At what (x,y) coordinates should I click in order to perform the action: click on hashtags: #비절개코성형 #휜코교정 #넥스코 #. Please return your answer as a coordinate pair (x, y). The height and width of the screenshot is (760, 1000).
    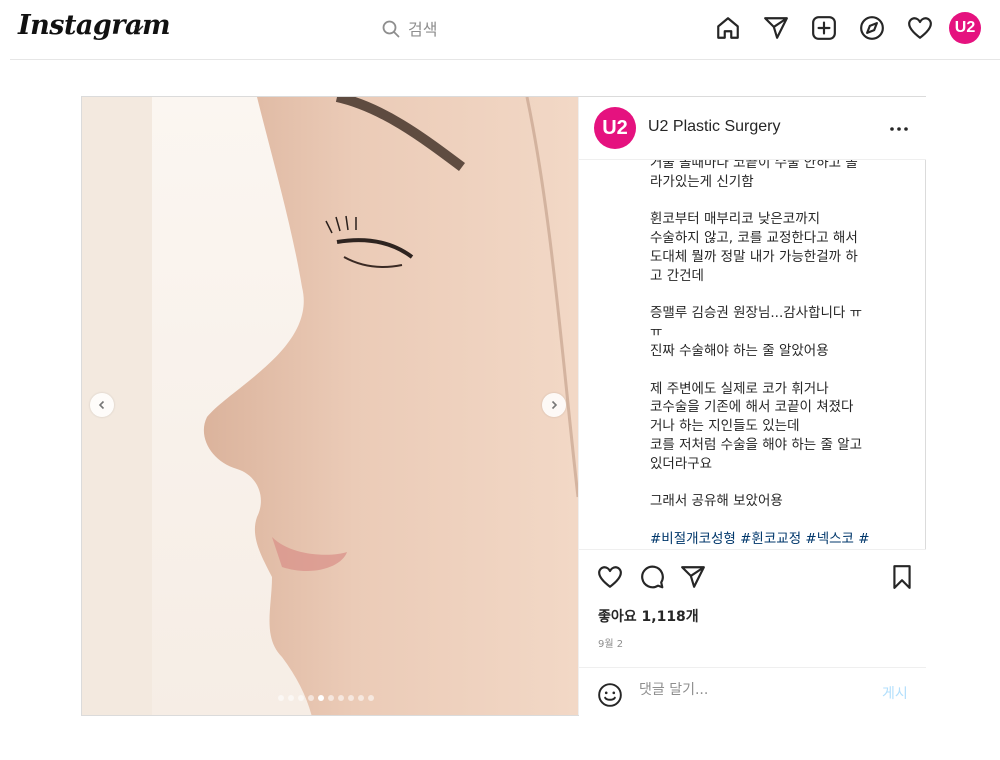
    Looking at the image, I should click on (775, 539).